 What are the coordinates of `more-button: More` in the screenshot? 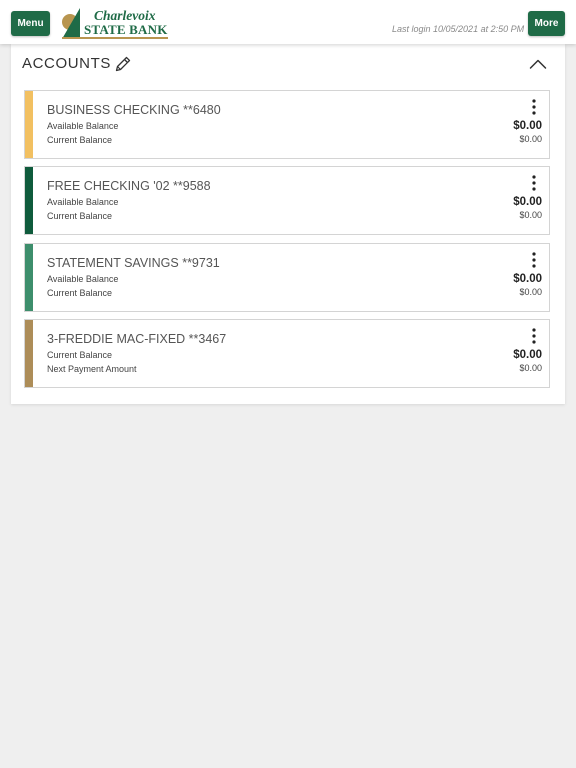 It's located at (546, 23).